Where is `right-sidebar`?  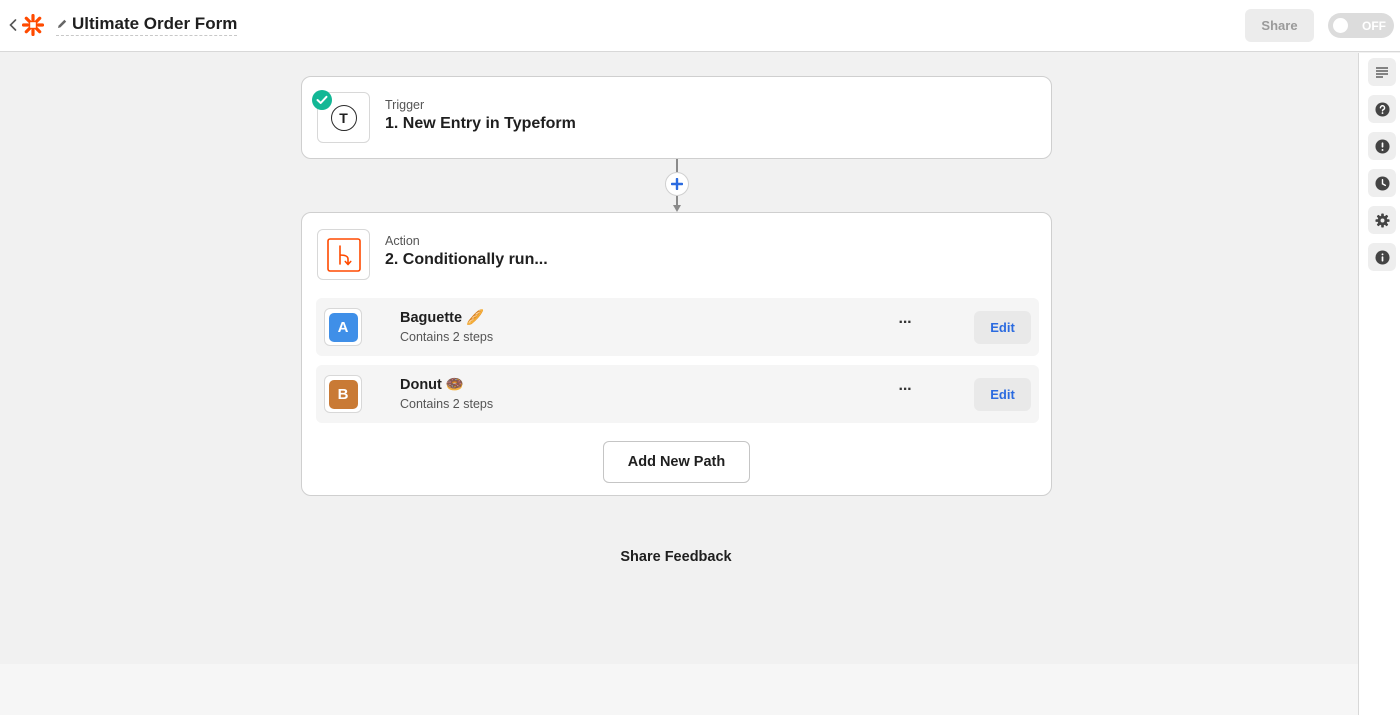
right-sidebar is located at coordinates (1379, 384).